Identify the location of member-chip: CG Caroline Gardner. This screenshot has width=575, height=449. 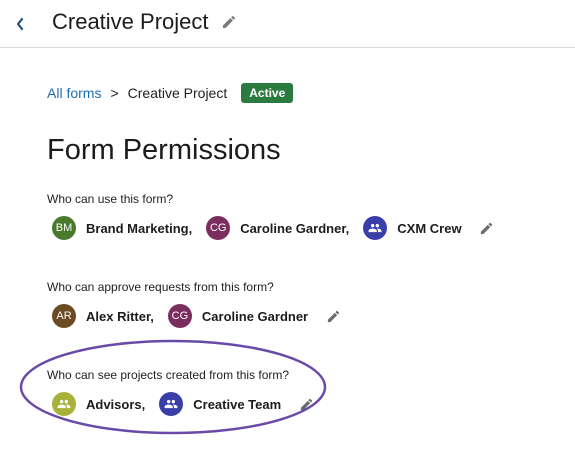
(238, 316).